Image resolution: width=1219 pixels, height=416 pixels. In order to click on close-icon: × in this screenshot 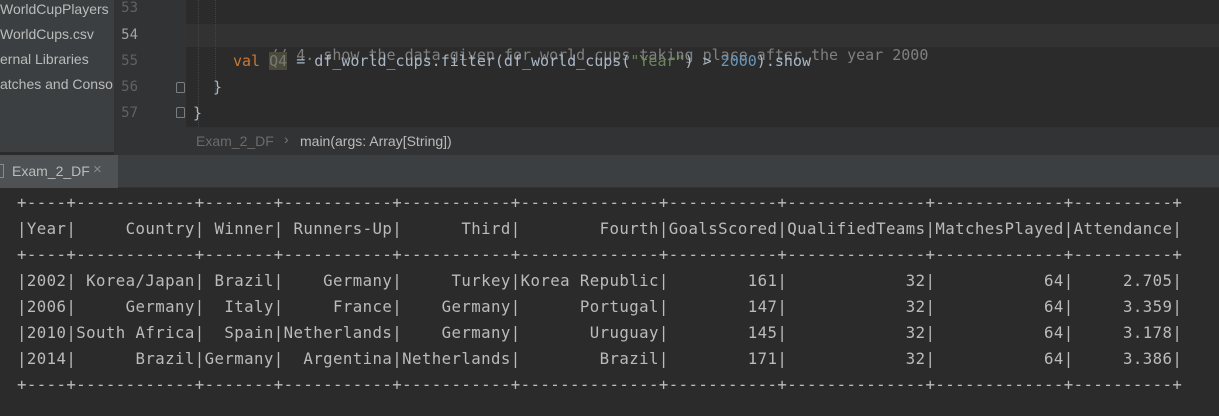, I will do `click(97, 169)`.